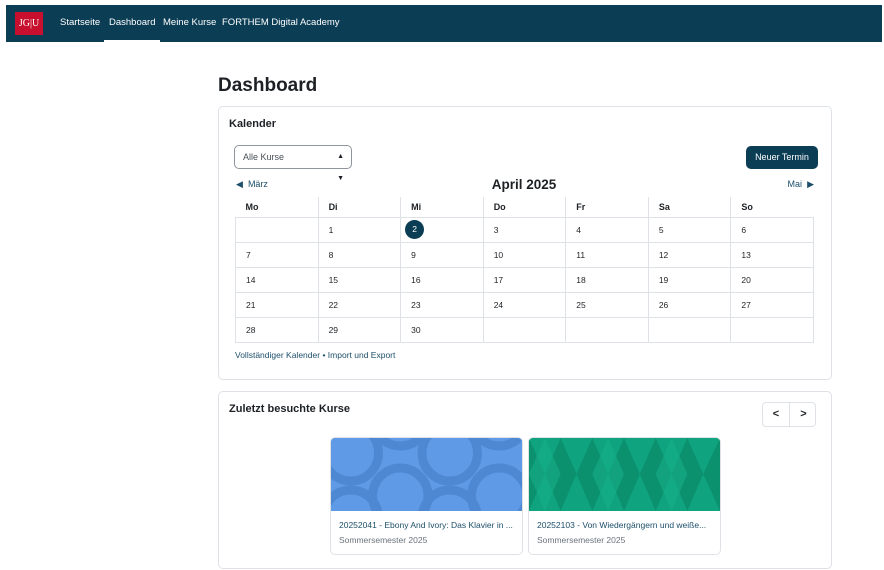 This screenshot has height=570, width=884. Describe the element at coordinates (80, 23) in the screenshot. I see `nav-startseite: Startseite` at that location.